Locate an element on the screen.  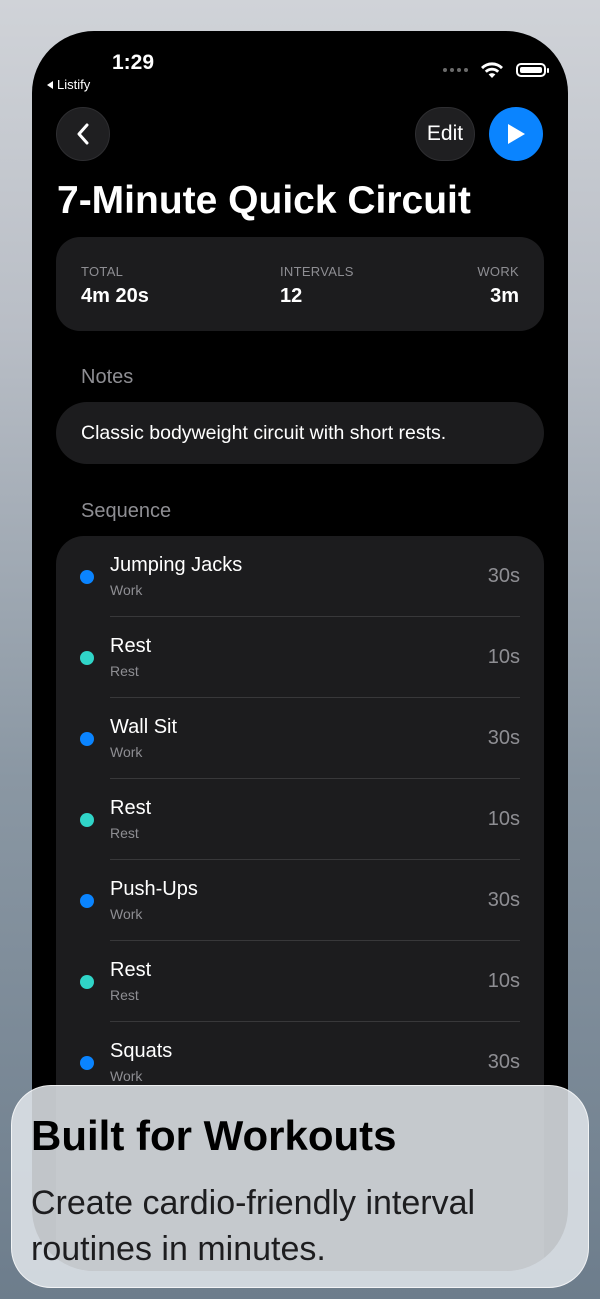
stat-total-label: TOTAL is located at coordinates (102, 271).